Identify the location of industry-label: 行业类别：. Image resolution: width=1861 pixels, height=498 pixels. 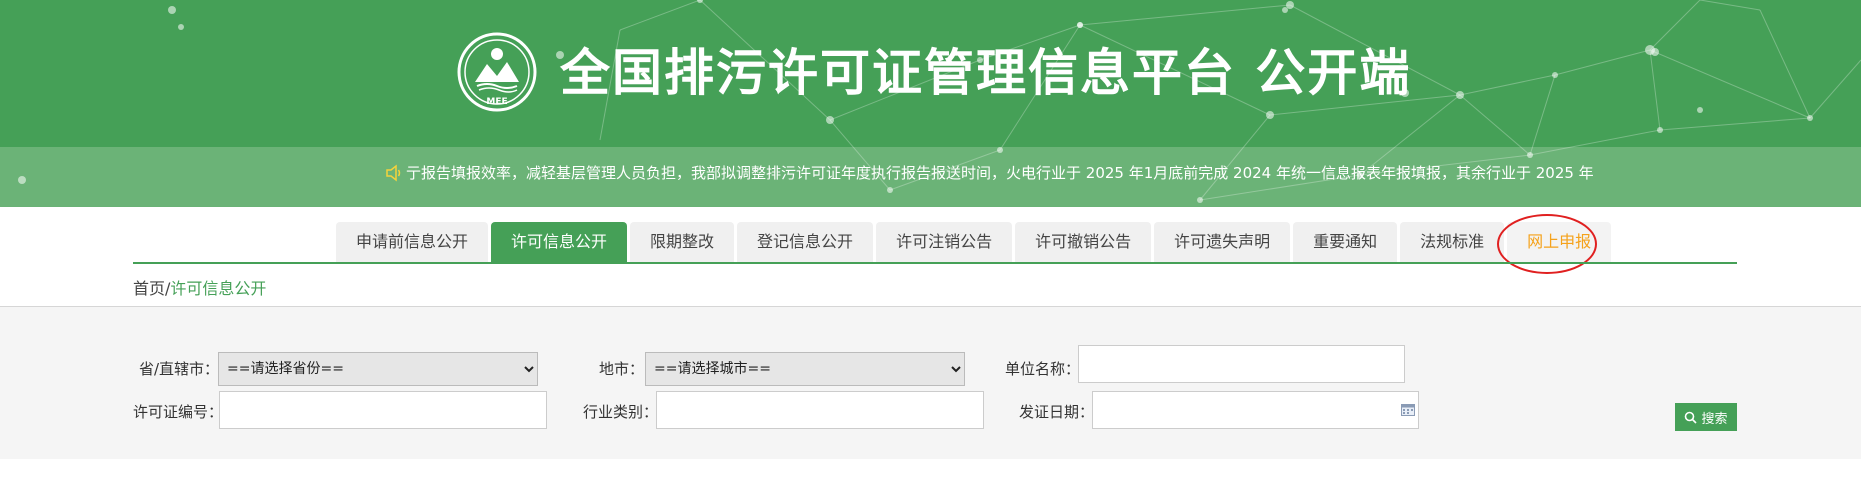
(621, 412).